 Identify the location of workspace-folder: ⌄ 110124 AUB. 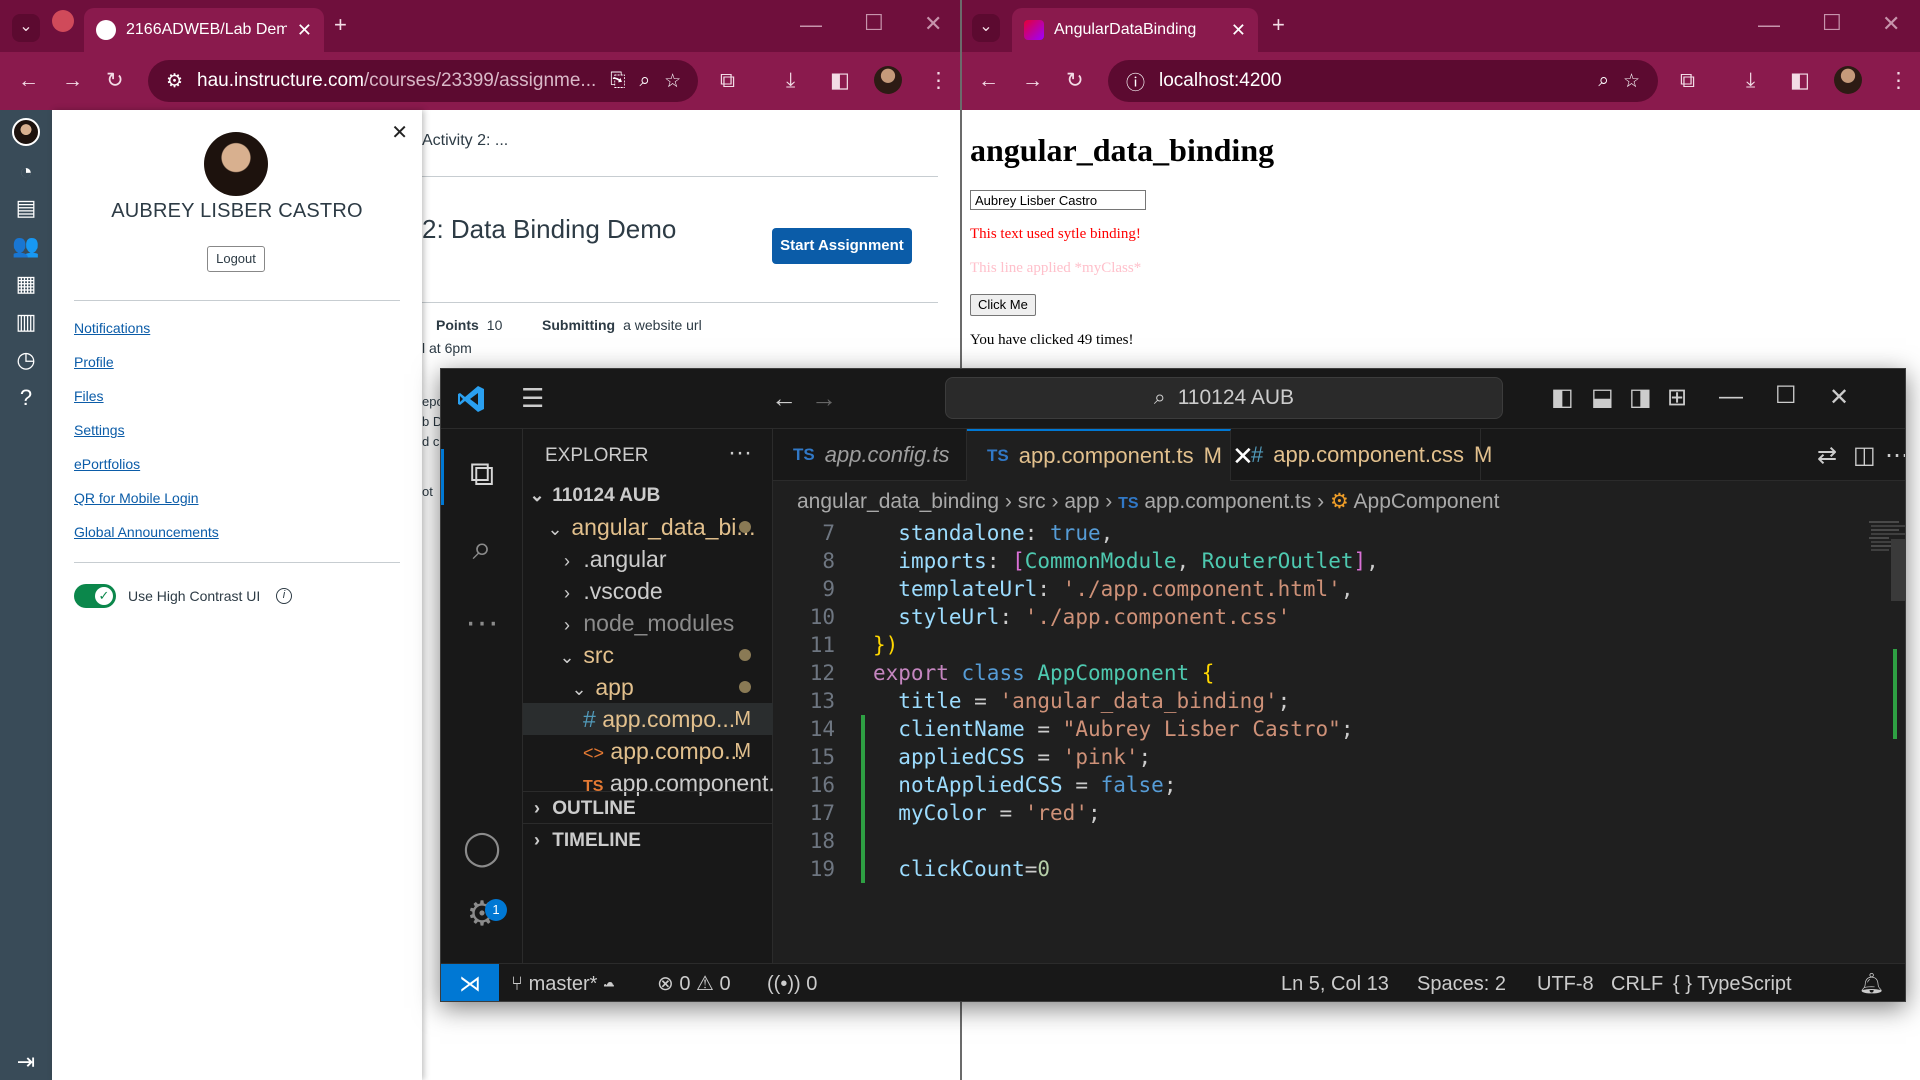
(648, 495).